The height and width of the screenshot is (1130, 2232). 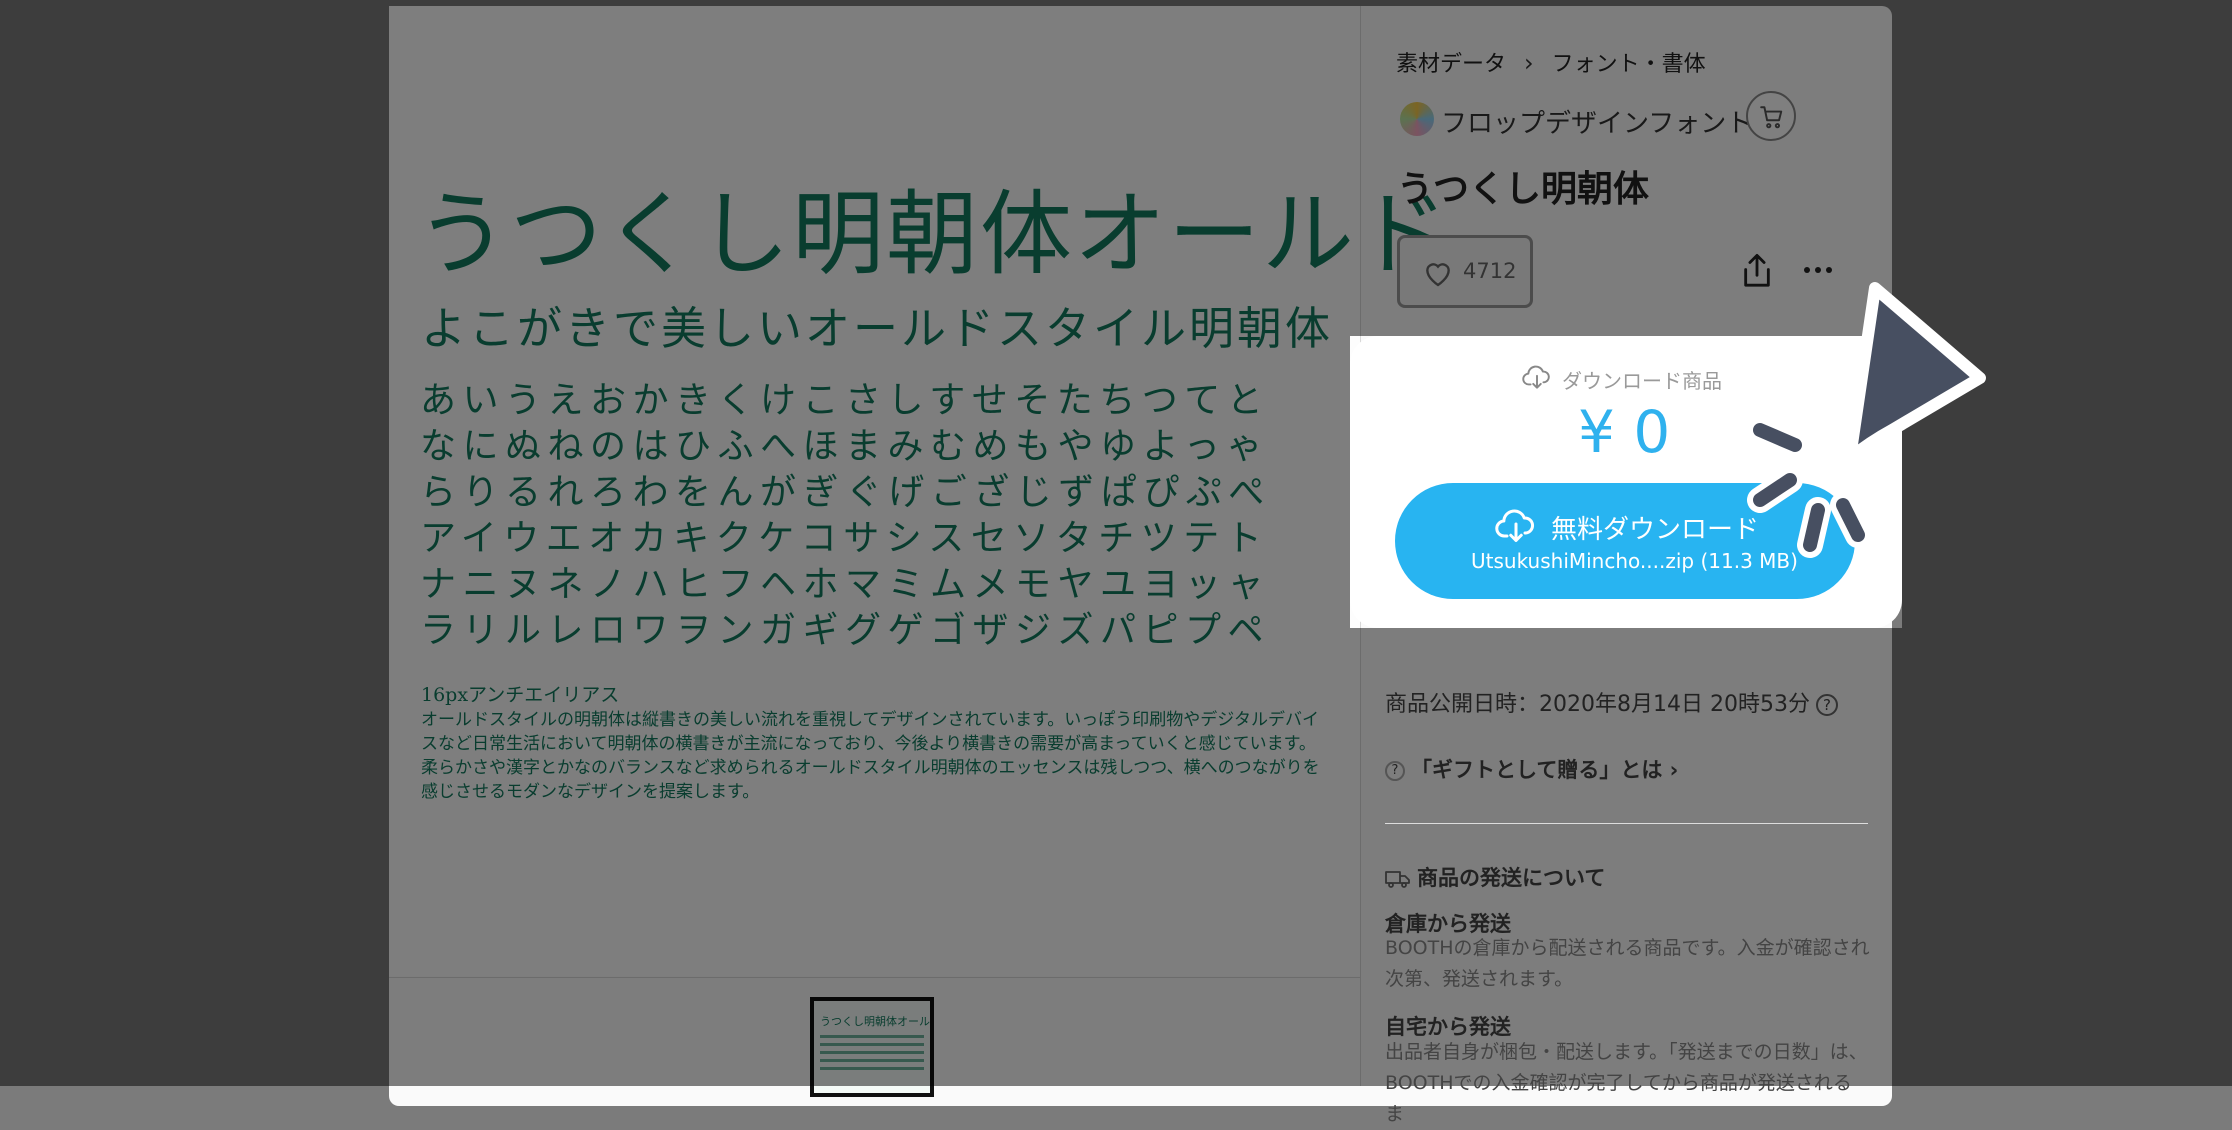 What do you see at coordinates (1511, 878) in the screenshot?
I see `shipping-title-text: 商品の発送について` at bounding box center [1511, 878].